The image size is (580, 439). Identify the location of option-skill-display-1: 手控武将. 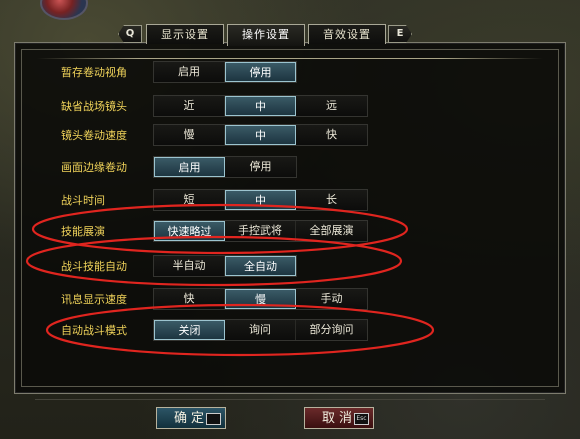
(260, 231).